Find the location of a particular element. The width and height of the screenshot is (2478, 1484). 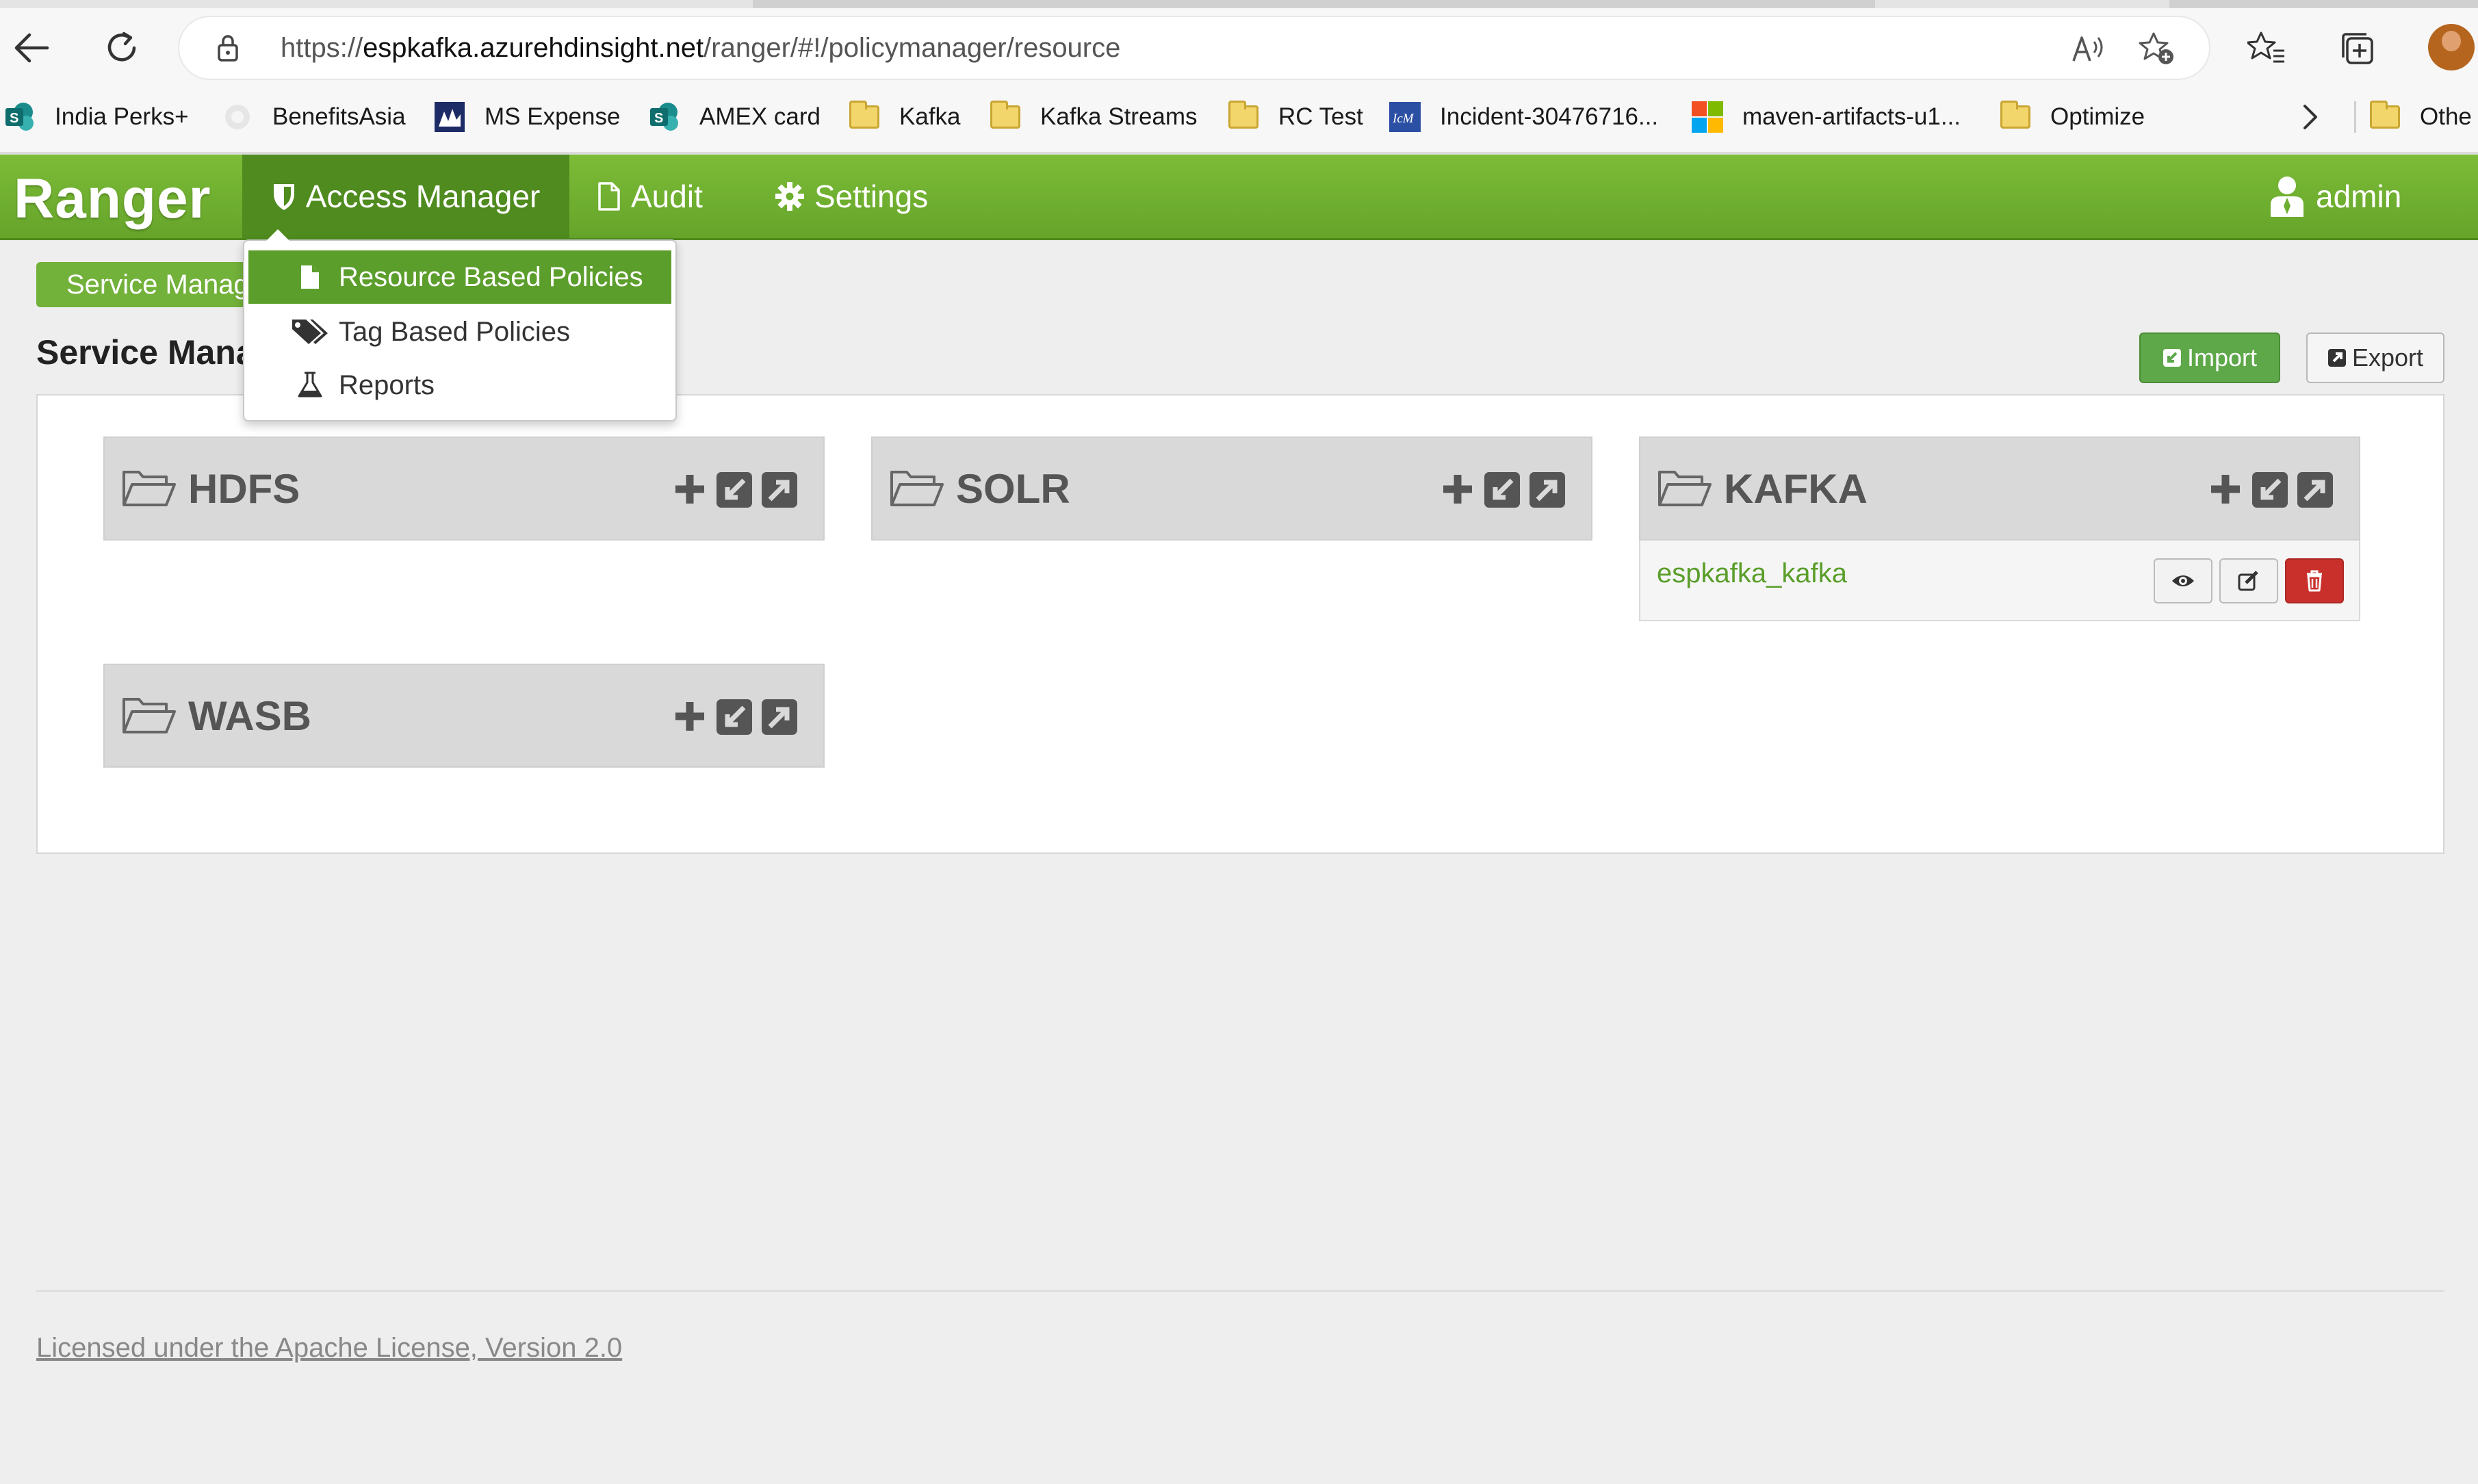

service-instance-row: espkafka_kafka is located at coordinates (1999, 581).